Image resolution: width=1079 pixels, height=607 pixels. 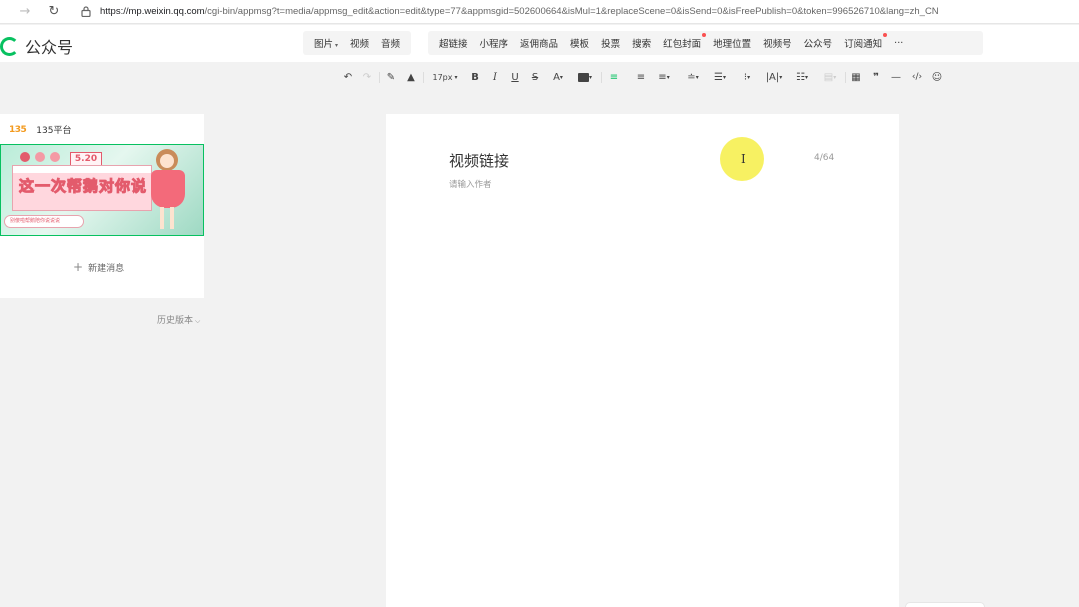 What do you see at coordinates (49, 47) in the screenshot?
I see `logo-text: 公众号` at bounding box center [49, 47].